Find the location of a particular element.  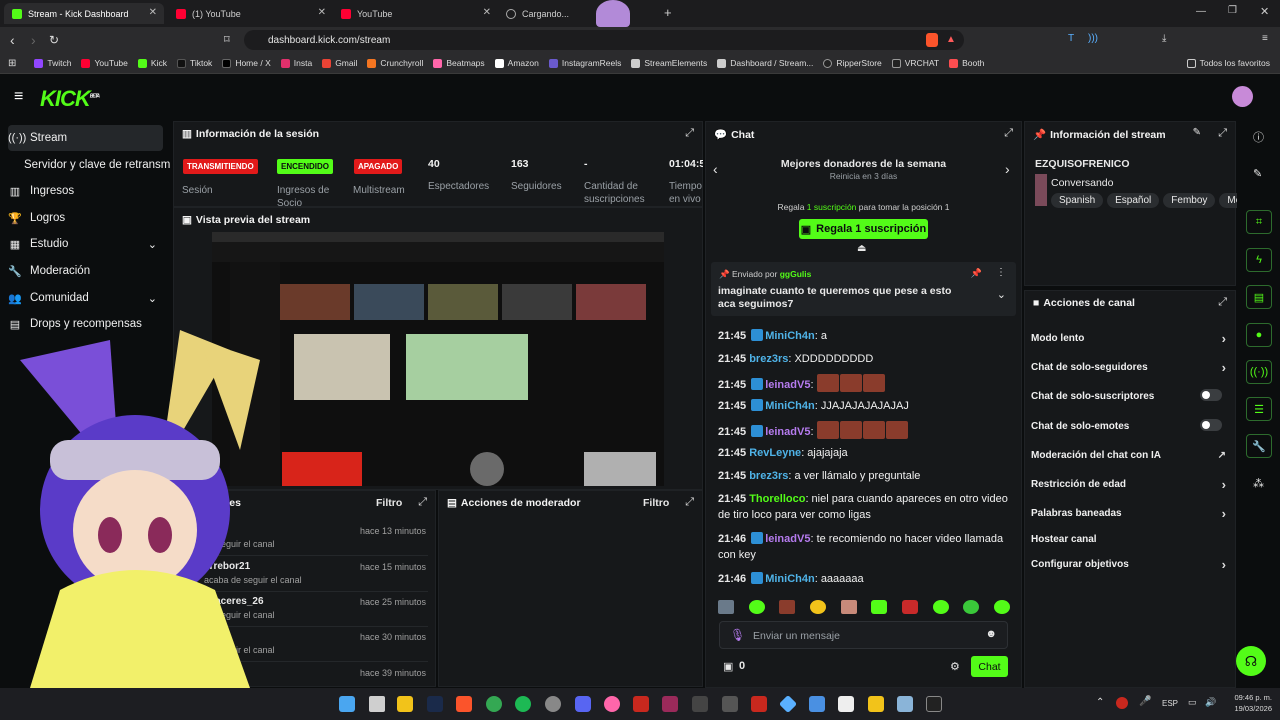

sidebar-item-server-key: Servidor y clave de retransm is located at coordinates (99, 165).